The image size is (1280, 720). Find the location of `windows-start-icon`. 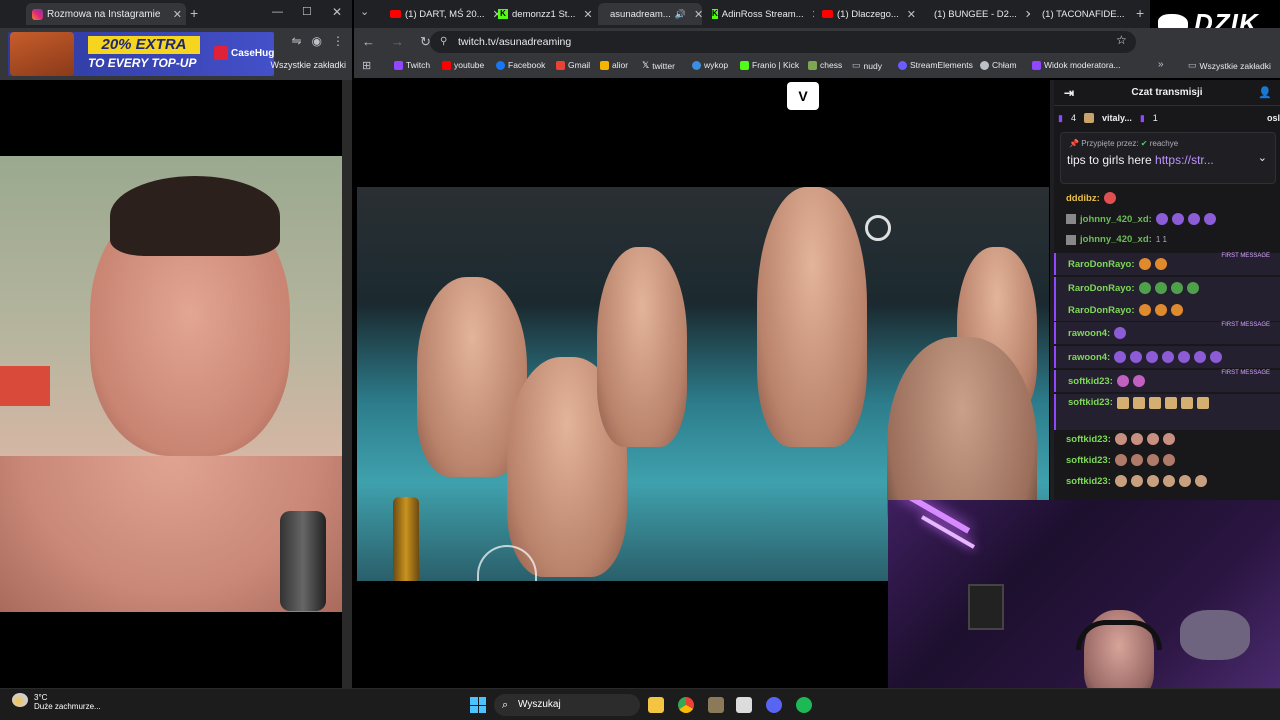

windows-start-icon is located at coordinates (478, 705).